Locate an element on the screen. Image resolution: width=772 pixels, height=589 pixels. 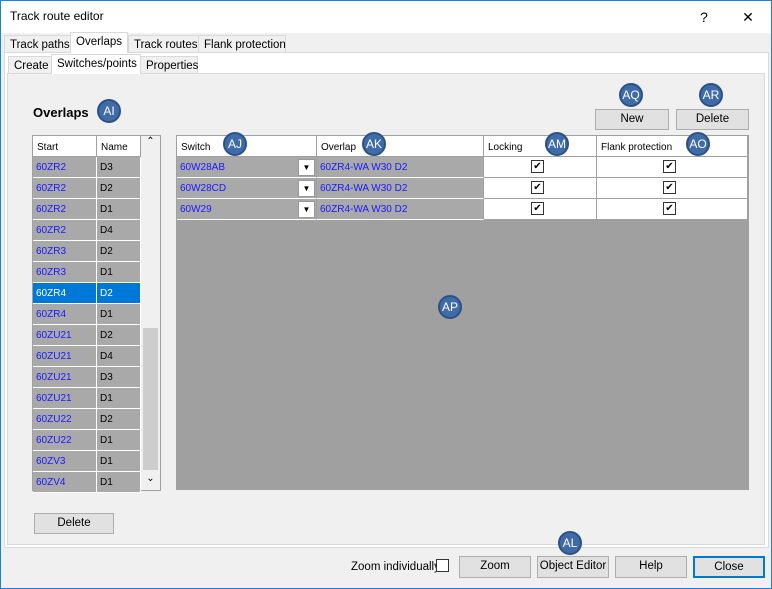
marker-aj: AJ is located at coordinates (235, 144).